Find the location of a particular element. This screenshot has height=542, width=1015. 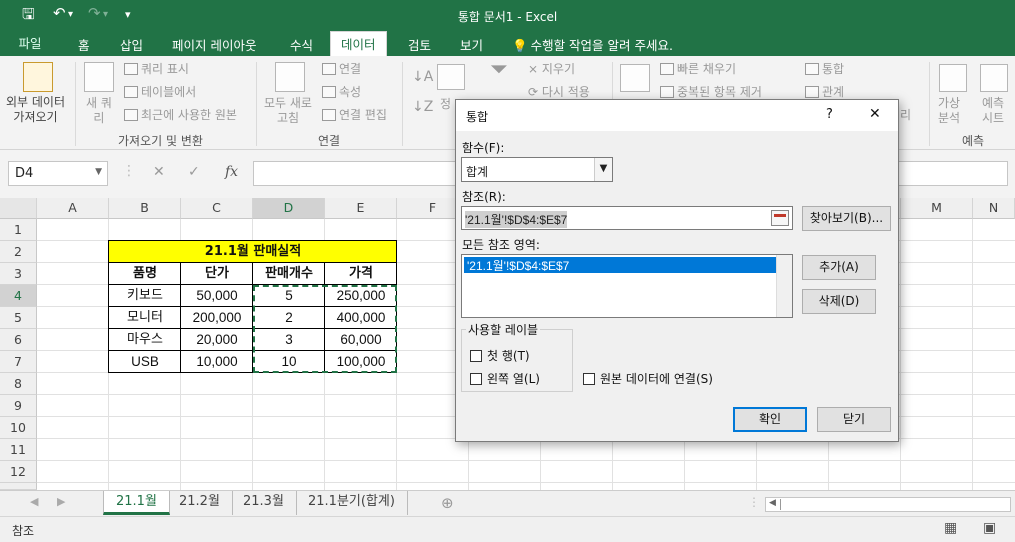

column-header-a: A is located at coordinates (73, 208).